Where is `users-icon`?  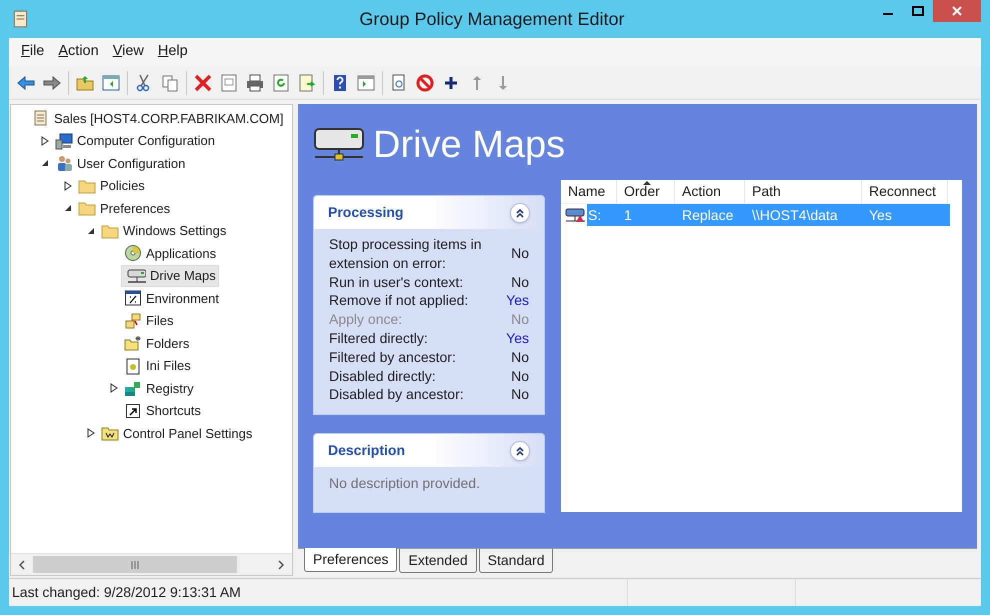
users-icon is located at coordinates (64, 163).